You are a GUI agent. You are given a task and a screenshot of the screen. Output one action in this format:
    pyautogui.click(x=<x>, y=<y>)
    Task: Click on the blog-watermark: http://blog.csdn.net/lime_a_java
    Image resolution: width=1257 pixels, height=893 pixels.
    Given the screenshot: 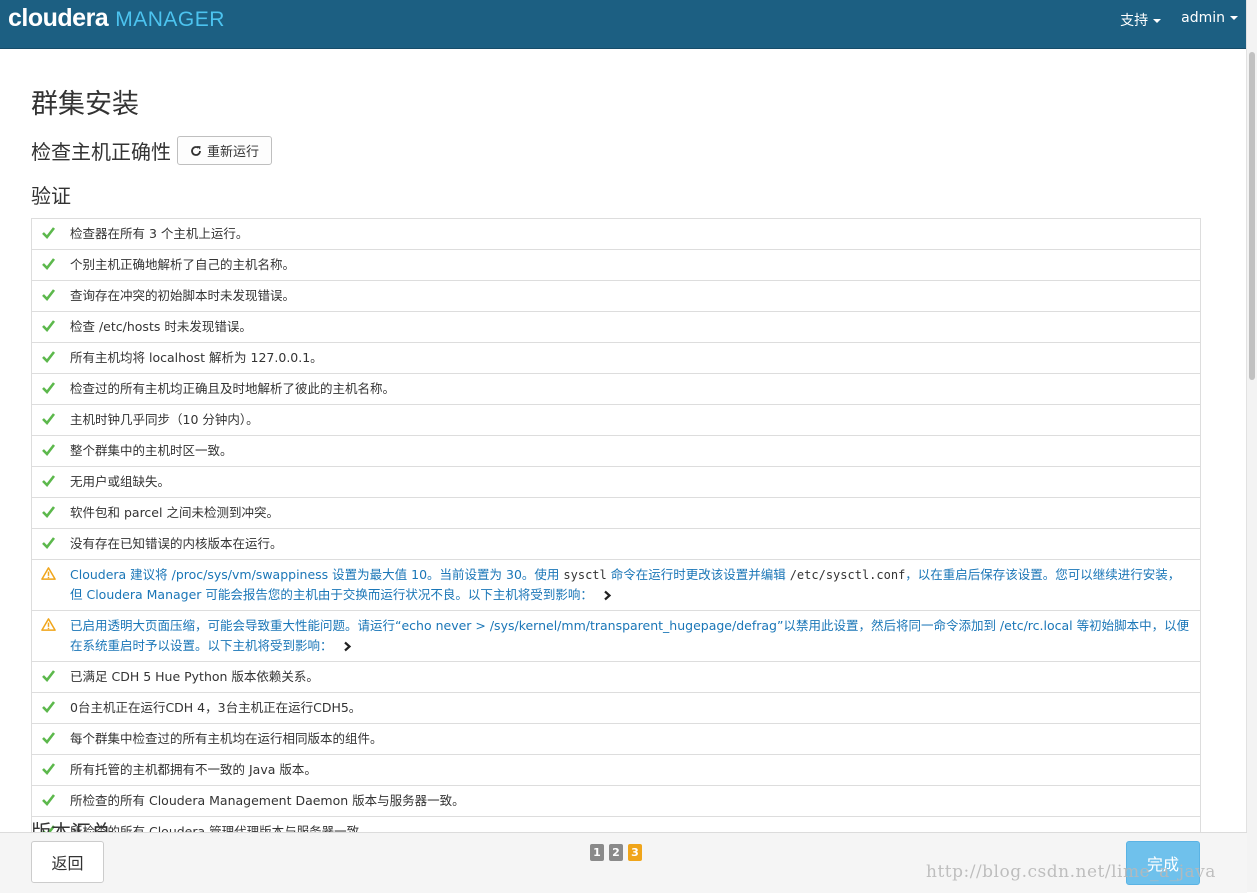 What is the action you would take?
    pyautogui.click(x=1071, y=872)
    